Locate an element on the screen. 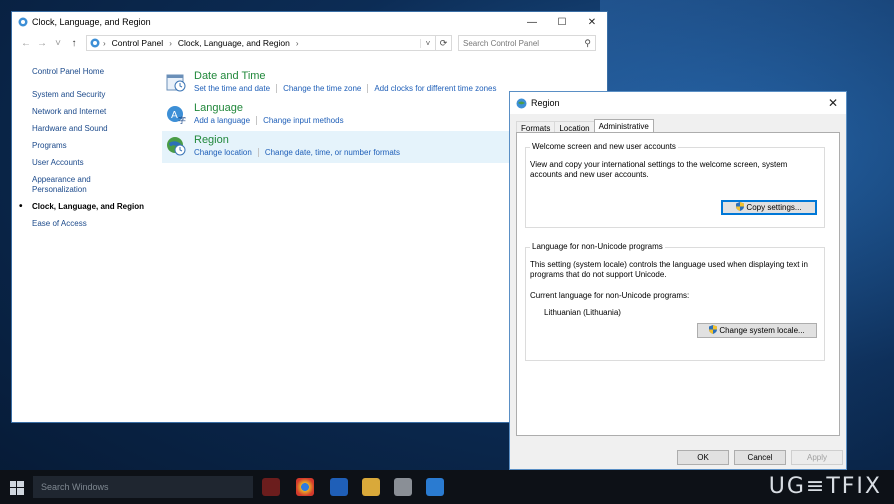 The width and height of the screenshot is (894, 504). taskbar-chrome-icon is located at coordinates (305, 487).